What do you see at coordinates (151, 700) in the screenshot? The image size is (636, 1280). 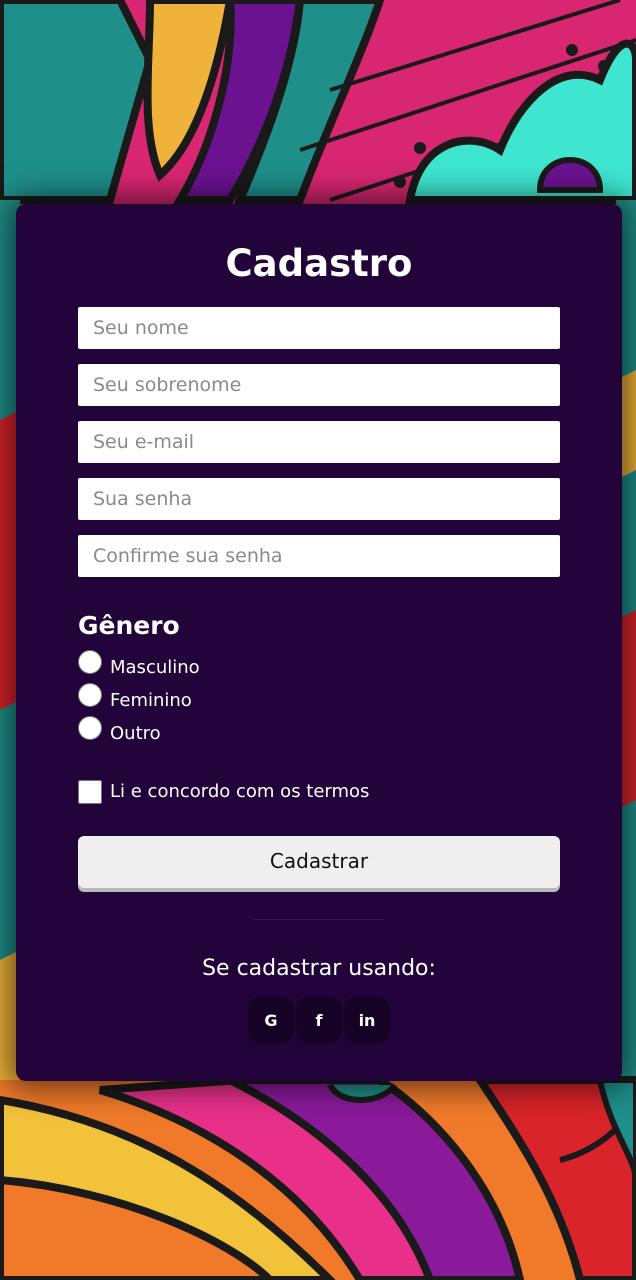 I see `radio-label-feminino: Feminino` at bounding box center [151, 700].